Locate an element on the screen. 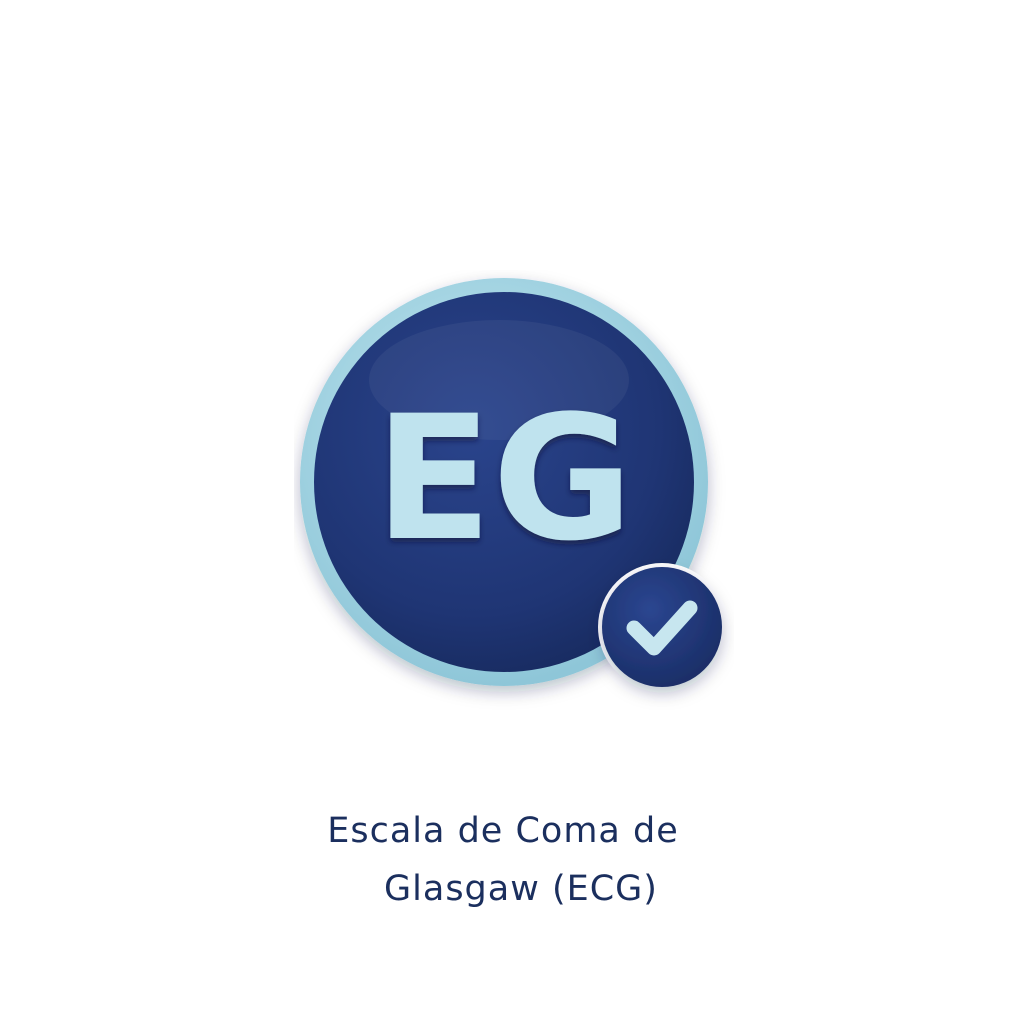  caption-line-2: Glasgaw (ECG) is located at coordinates (521, 889).